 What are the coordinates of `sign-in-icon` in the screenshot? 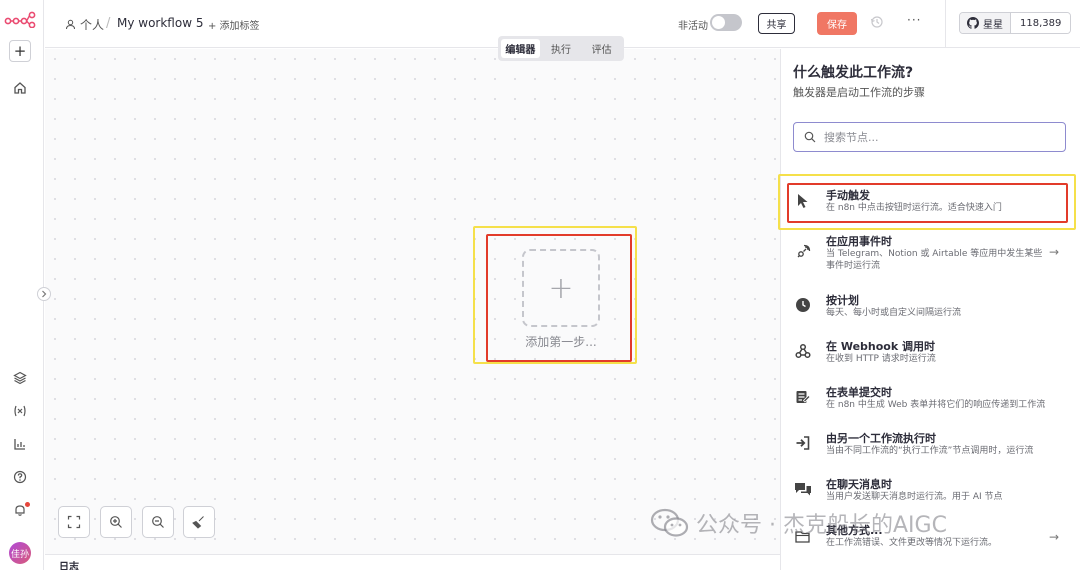 It's located at (803, 443).